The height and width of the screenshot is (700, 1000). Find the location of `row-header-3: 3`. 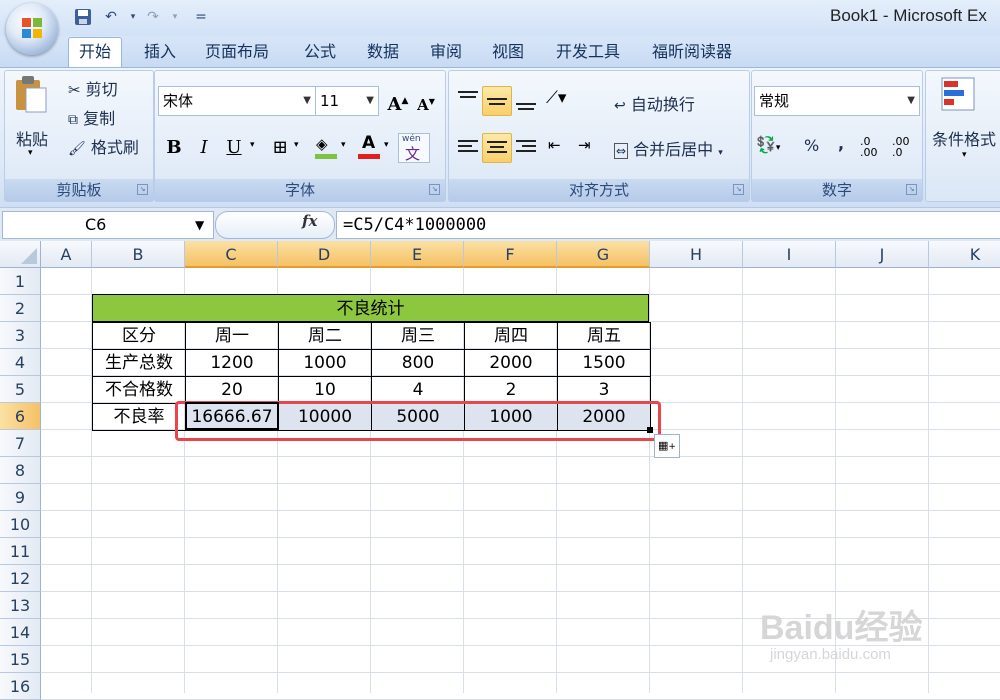

row-header-3: 3 is located at coordinates (20, 335).